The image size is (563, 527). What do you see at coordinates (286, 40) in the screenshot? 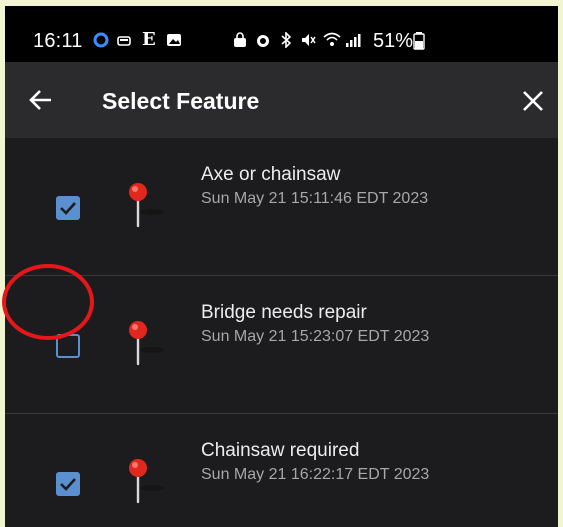
I see `bluetooth-icon` at bounding box center [286, 40].